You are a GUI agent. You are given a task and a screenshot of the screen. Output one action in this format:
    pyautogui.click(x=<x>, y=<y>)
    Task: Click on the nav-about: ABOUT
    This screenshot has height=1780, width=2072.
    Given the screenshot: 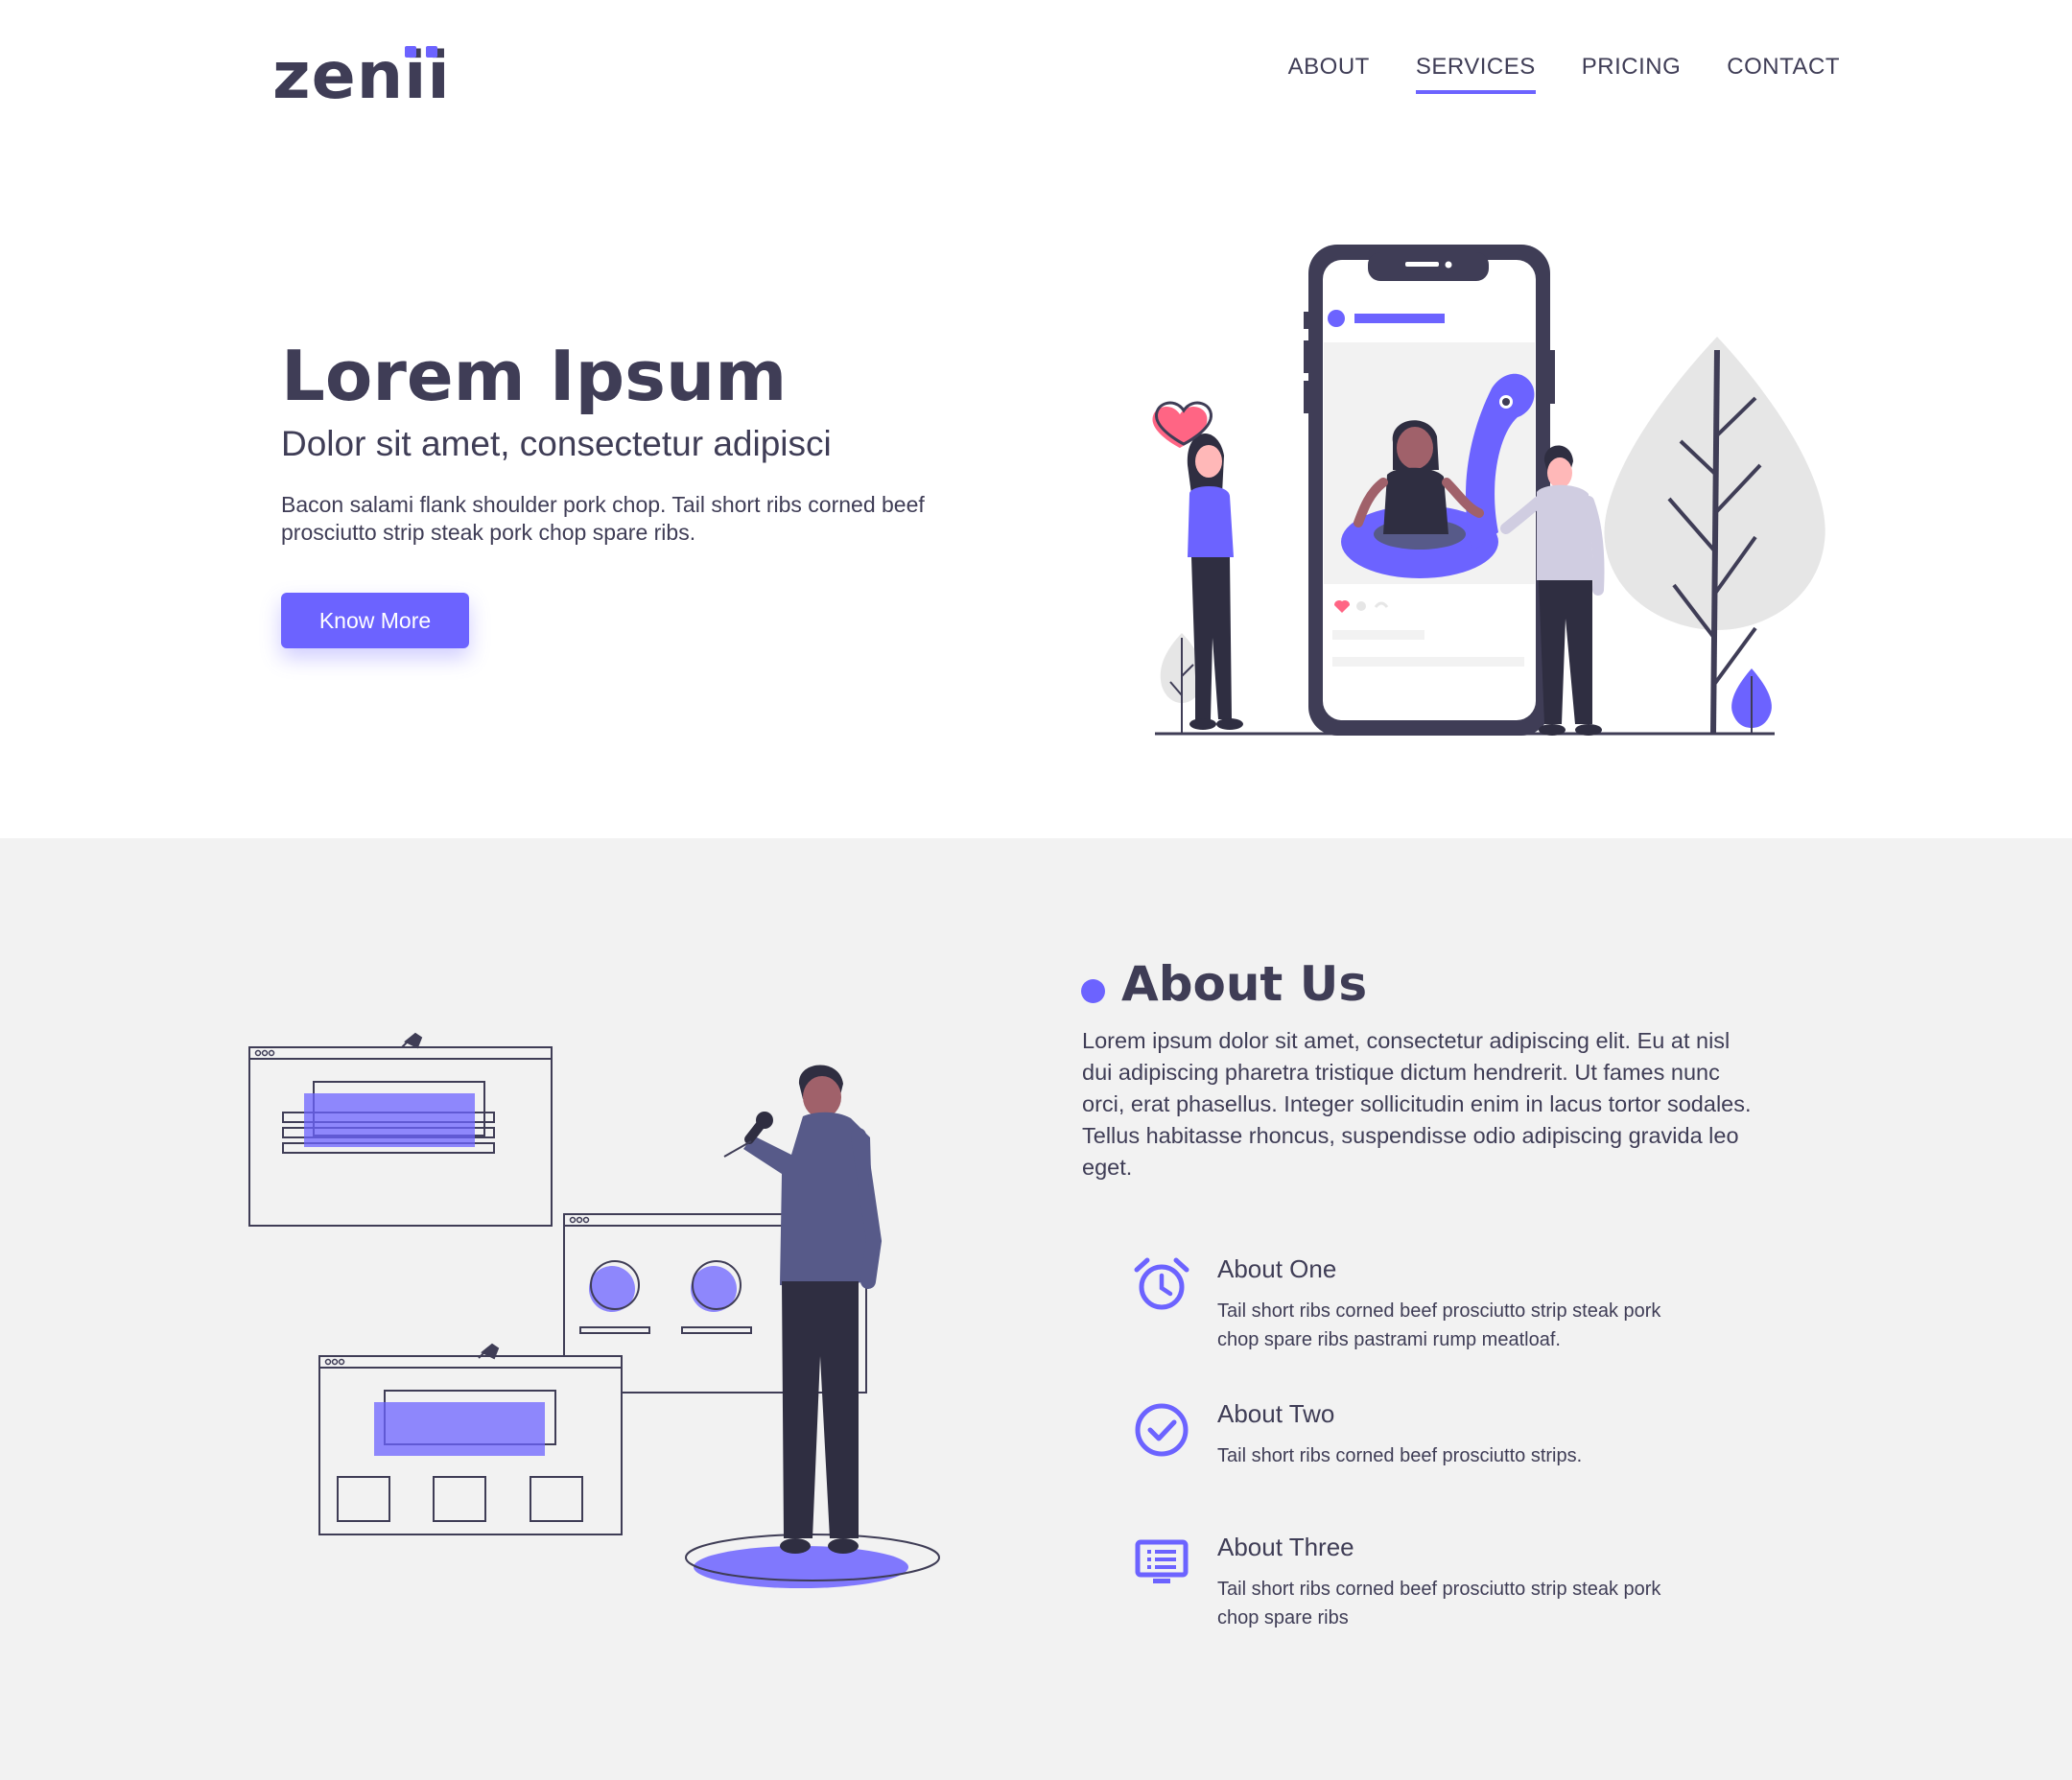 What is the action you would take?
    pyautogui.click(x=1329, y=74)
    